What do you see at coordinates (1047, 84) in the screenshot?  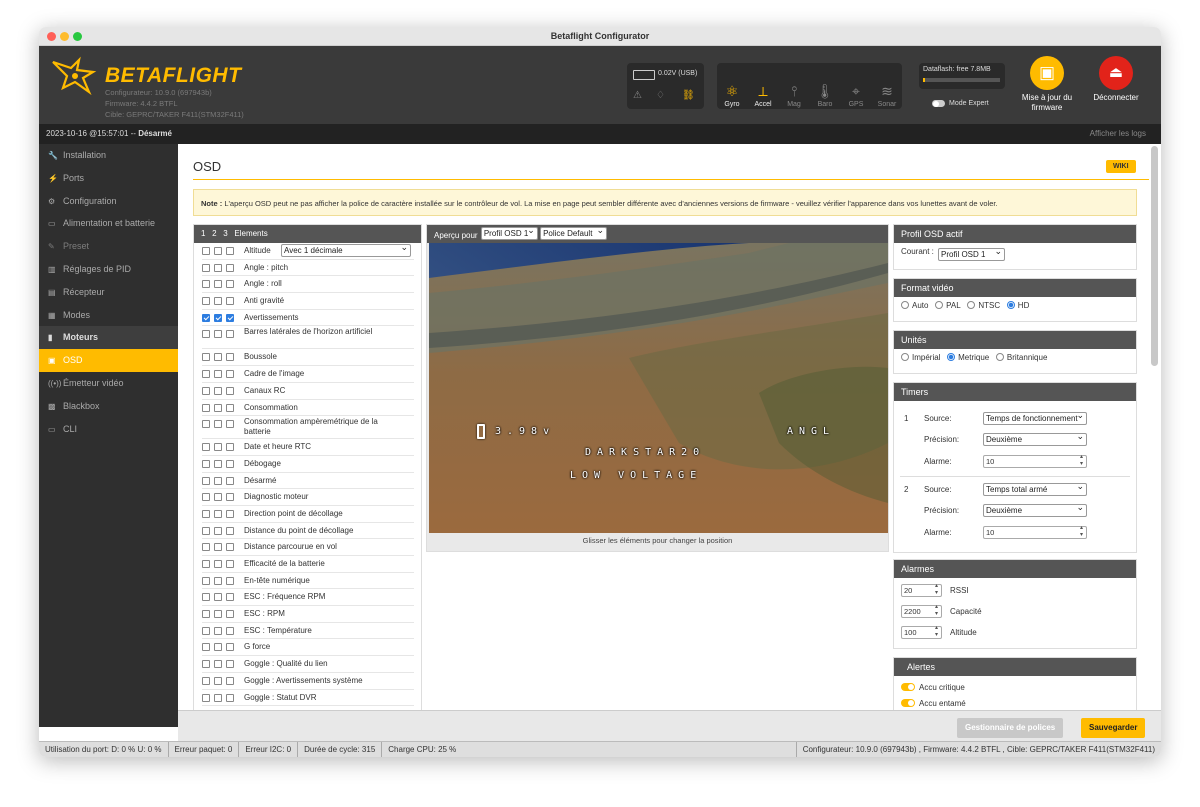 I see `flash-firmware-button: ▣ Mise à jour du firmware` at bounding box center [1047, 84].